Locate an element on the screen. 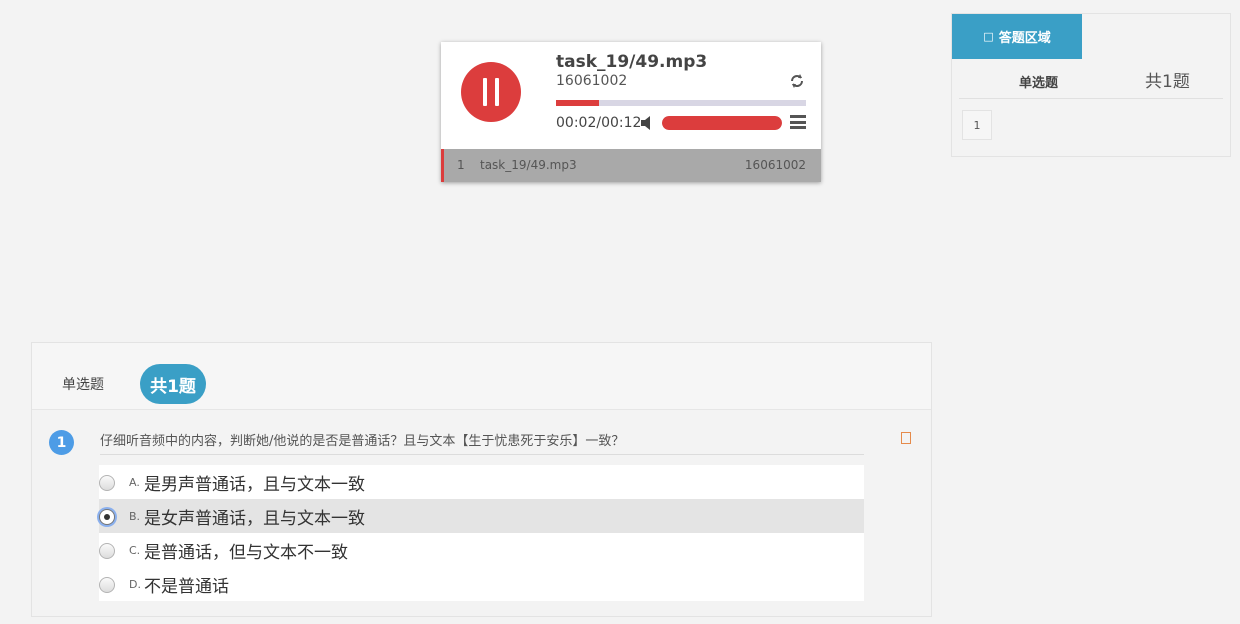 This screenshot has height=624, width=1240. track-title: task_19/49.mp3 is located at coordinates (632, 62).